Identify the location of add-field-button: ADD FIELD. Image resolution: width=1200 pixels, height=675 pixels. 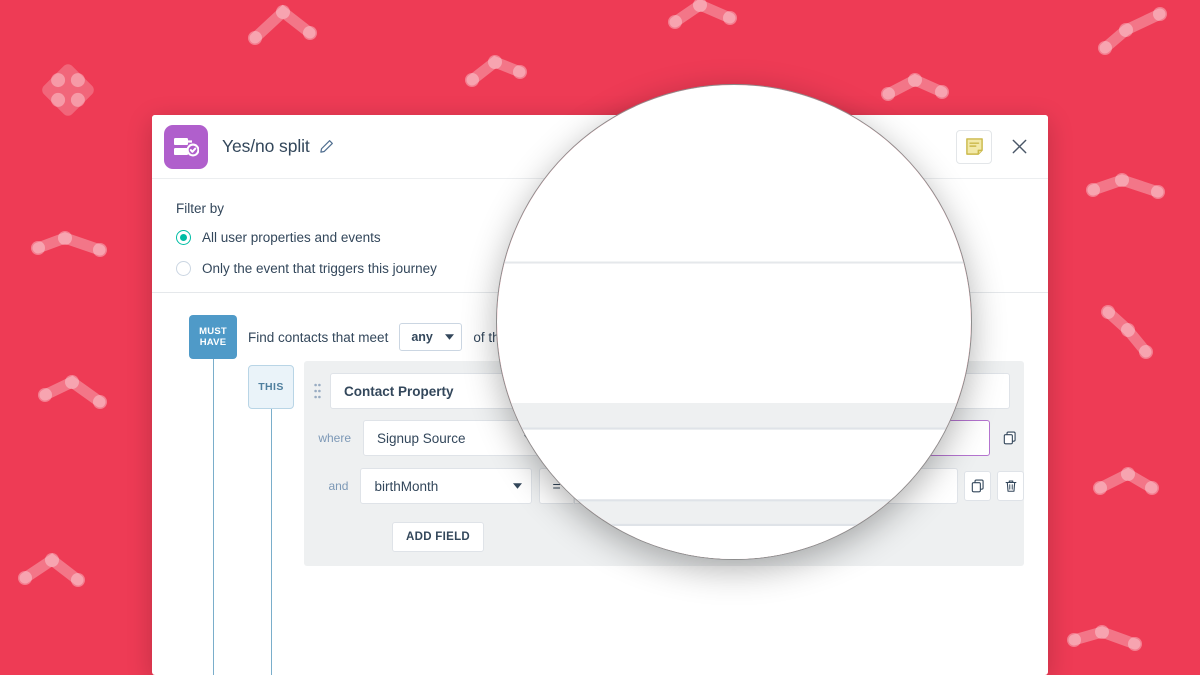
(438, 537).